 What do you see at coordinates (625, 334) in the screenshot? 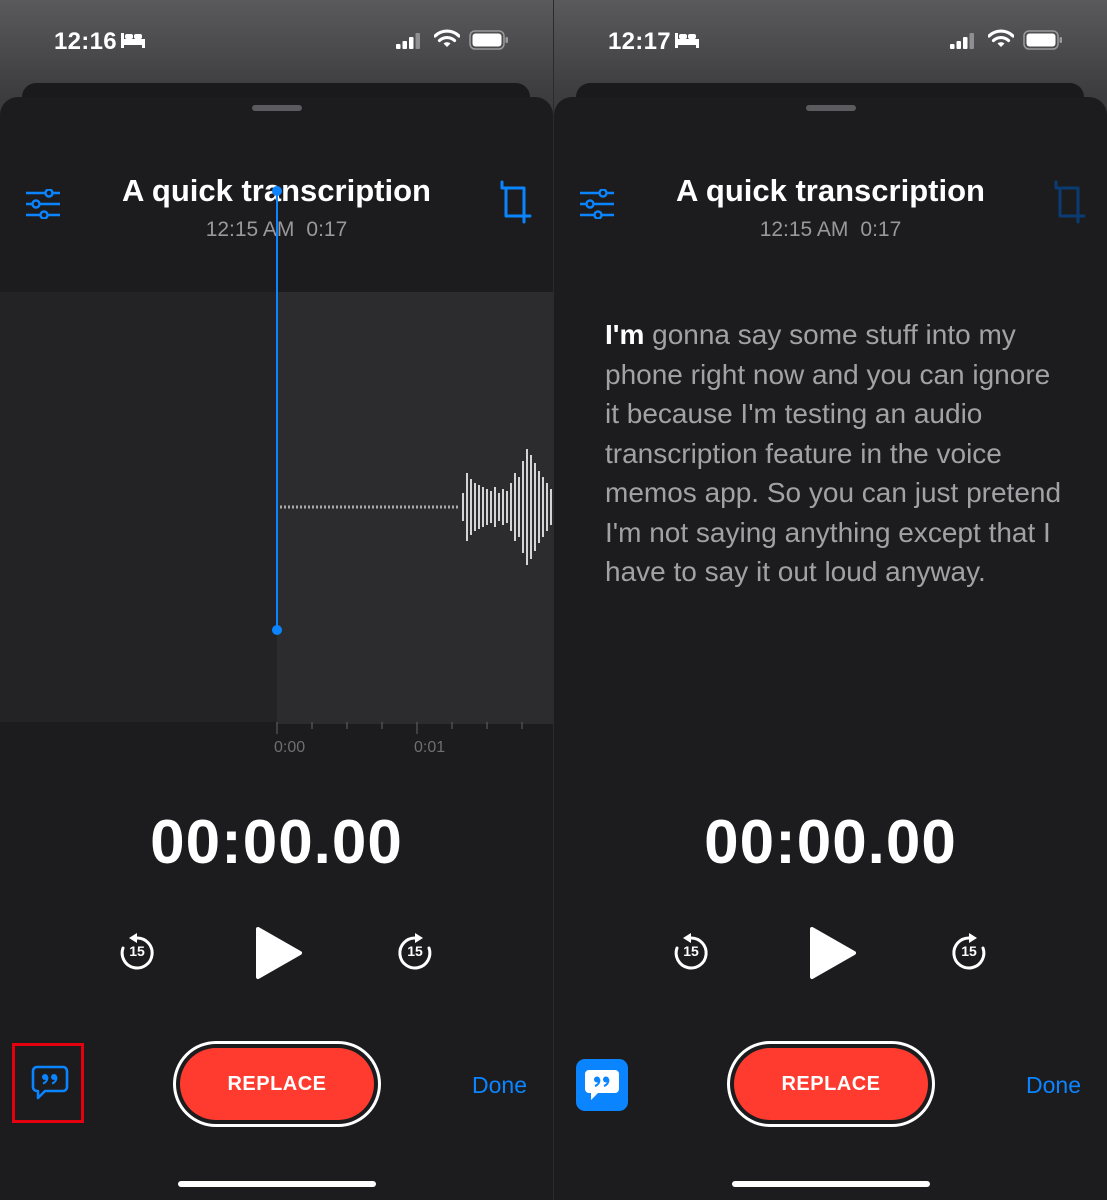
I see `transcript-current-word: I'm` at bounding box center [625, 334].